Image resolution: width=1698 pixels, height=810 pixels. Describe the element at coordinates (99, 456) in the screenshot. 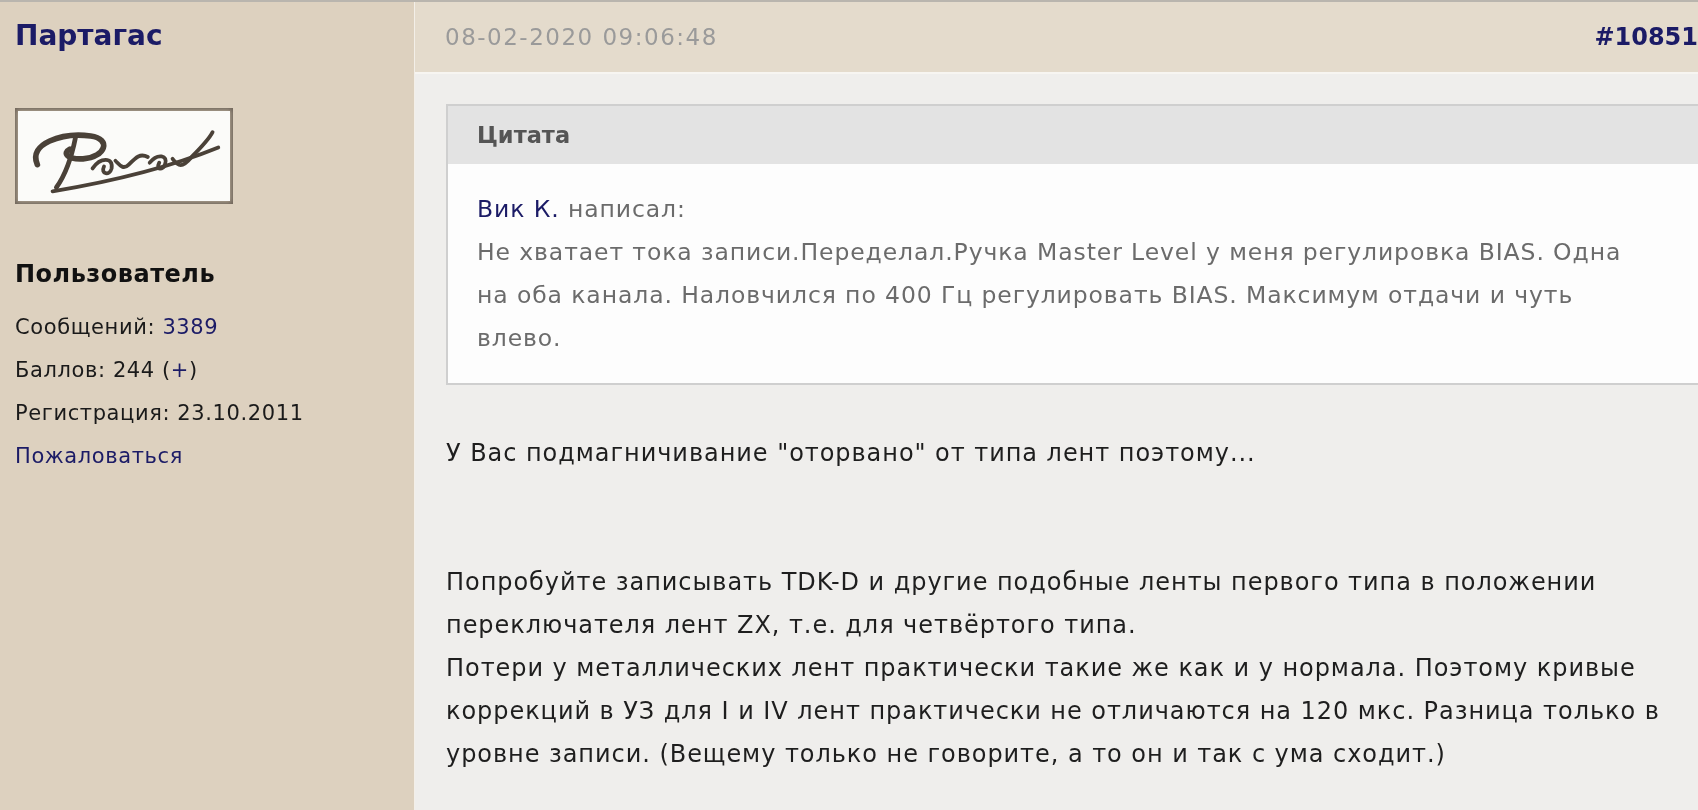

I see `report-link: Пожаловаться` at that location.